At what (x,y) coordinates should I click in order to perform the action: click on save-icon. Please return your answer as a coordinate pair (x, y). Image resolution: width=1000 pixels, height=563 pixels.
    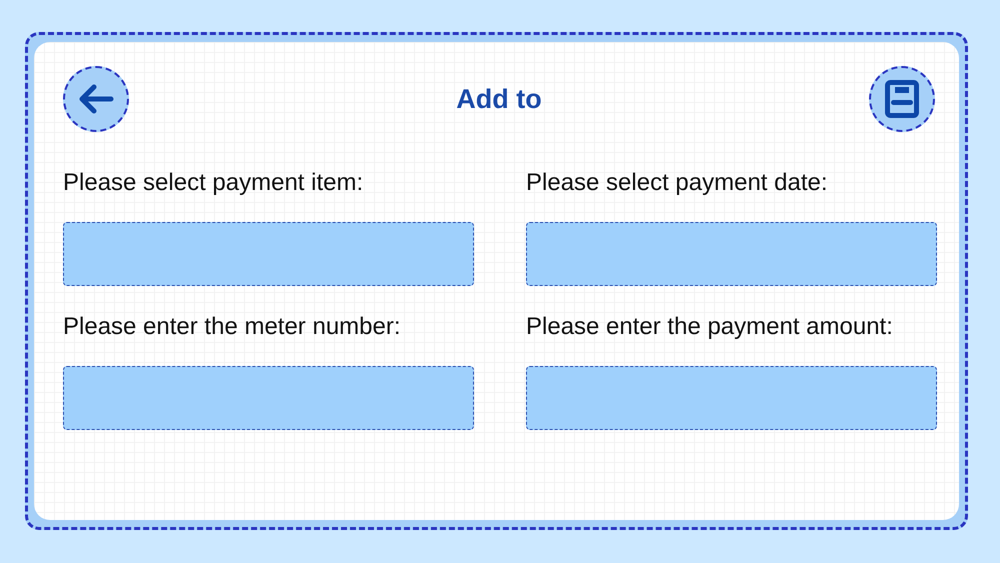
    Looking at the image, I should click on (901, 99).